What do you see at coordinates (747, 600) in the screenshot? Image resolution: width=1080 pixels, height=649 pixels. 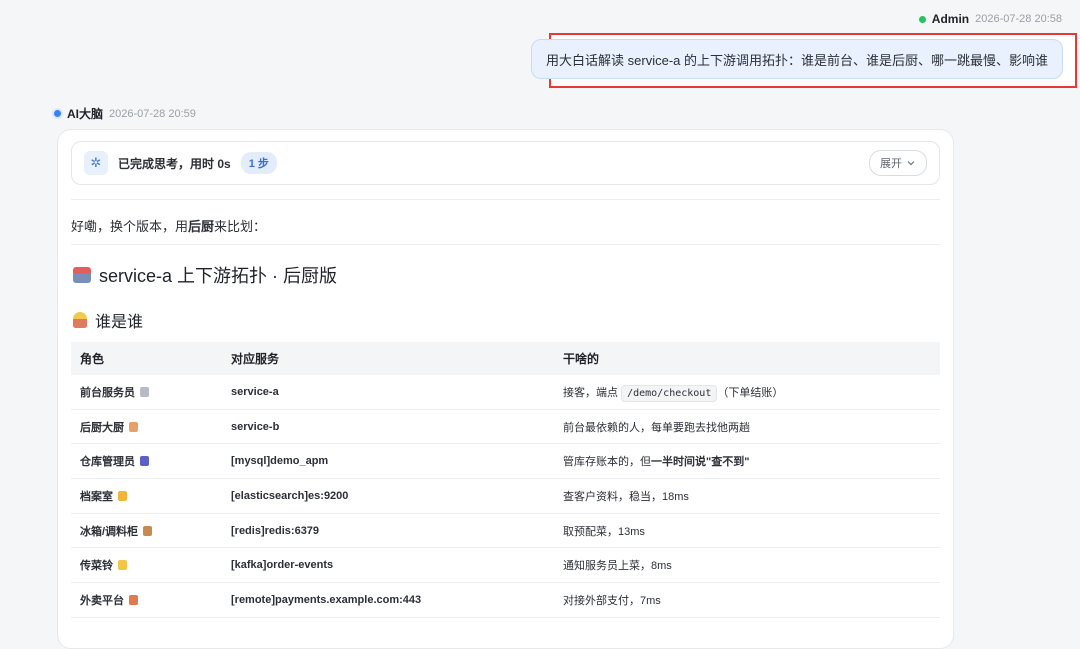 I see `desc-cell: 对接外部支付，7ms` at bounding box center [747, 600].